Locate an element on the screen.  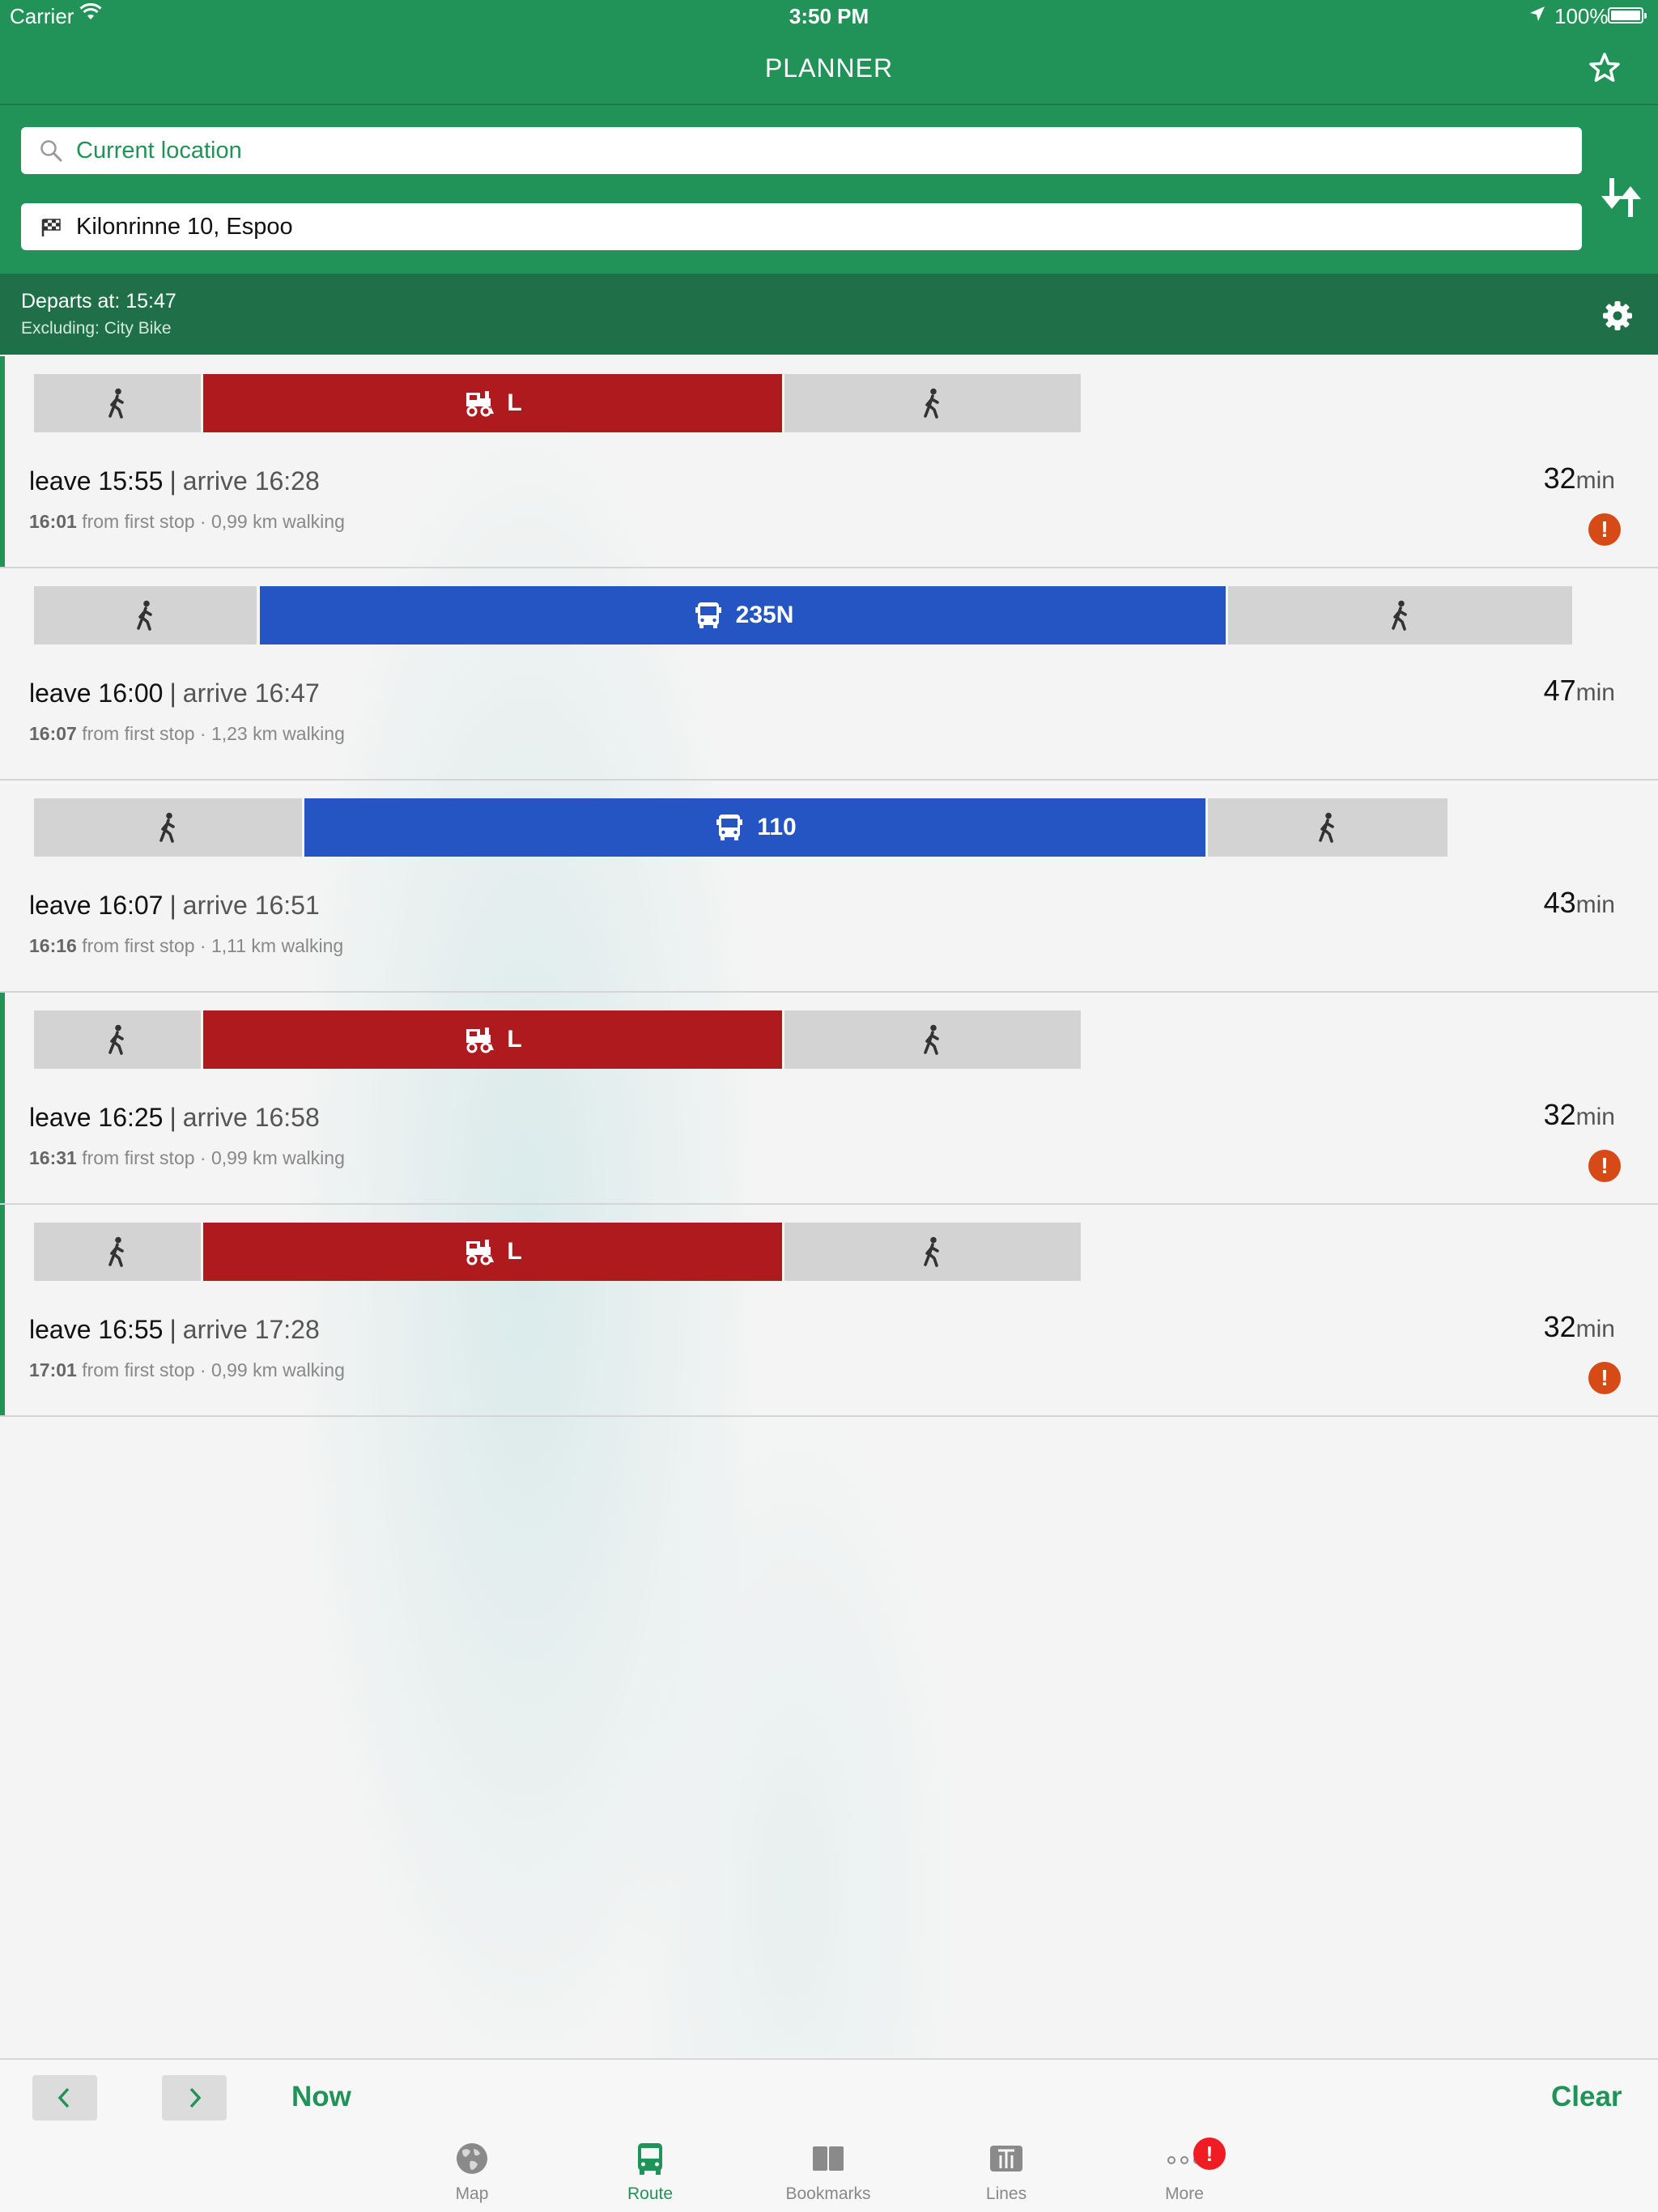
battery-icon is located at coordinates (1627, 15).